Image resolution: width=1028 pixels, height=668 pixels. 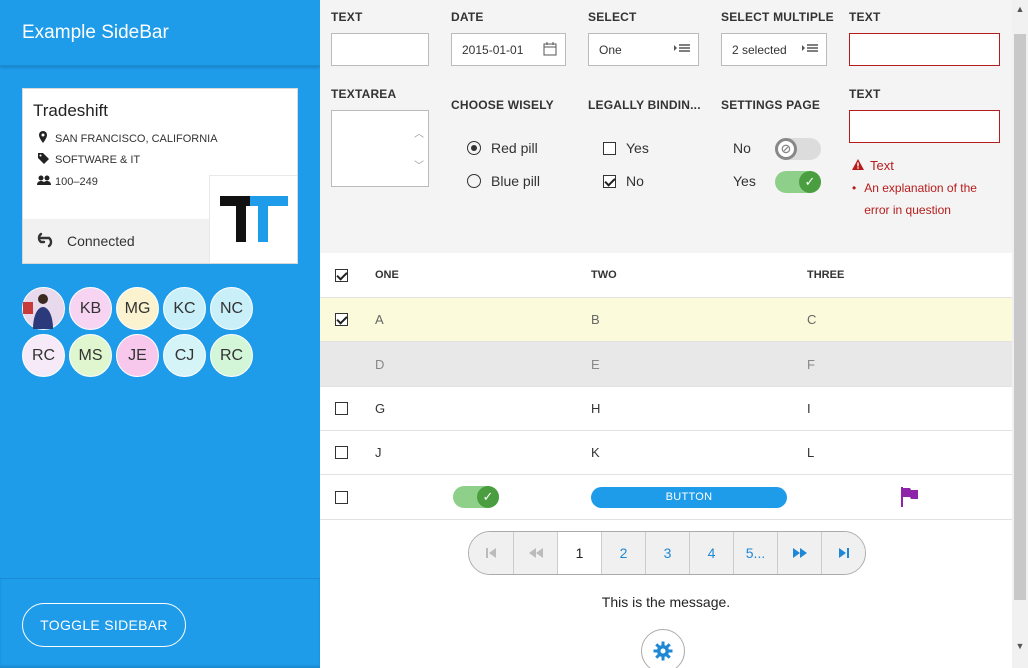 I want to click on text-input, so click(x=380, y=49).